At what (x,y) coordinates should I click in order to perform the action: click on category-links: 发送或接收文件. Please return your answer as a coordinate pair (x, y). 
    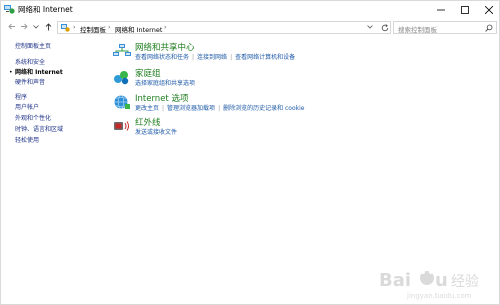
    Looking at the image, I should click on (156, 132).